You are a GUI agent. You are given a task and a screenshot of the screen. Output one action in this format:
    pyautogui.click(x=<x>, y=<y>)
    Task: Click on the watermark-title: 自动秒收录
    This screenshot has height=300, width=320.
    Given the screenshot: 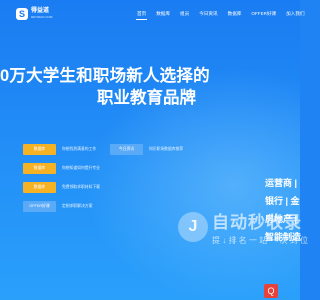 What is the action you would take?
    pyautogui.click(x=257, y=222)
    